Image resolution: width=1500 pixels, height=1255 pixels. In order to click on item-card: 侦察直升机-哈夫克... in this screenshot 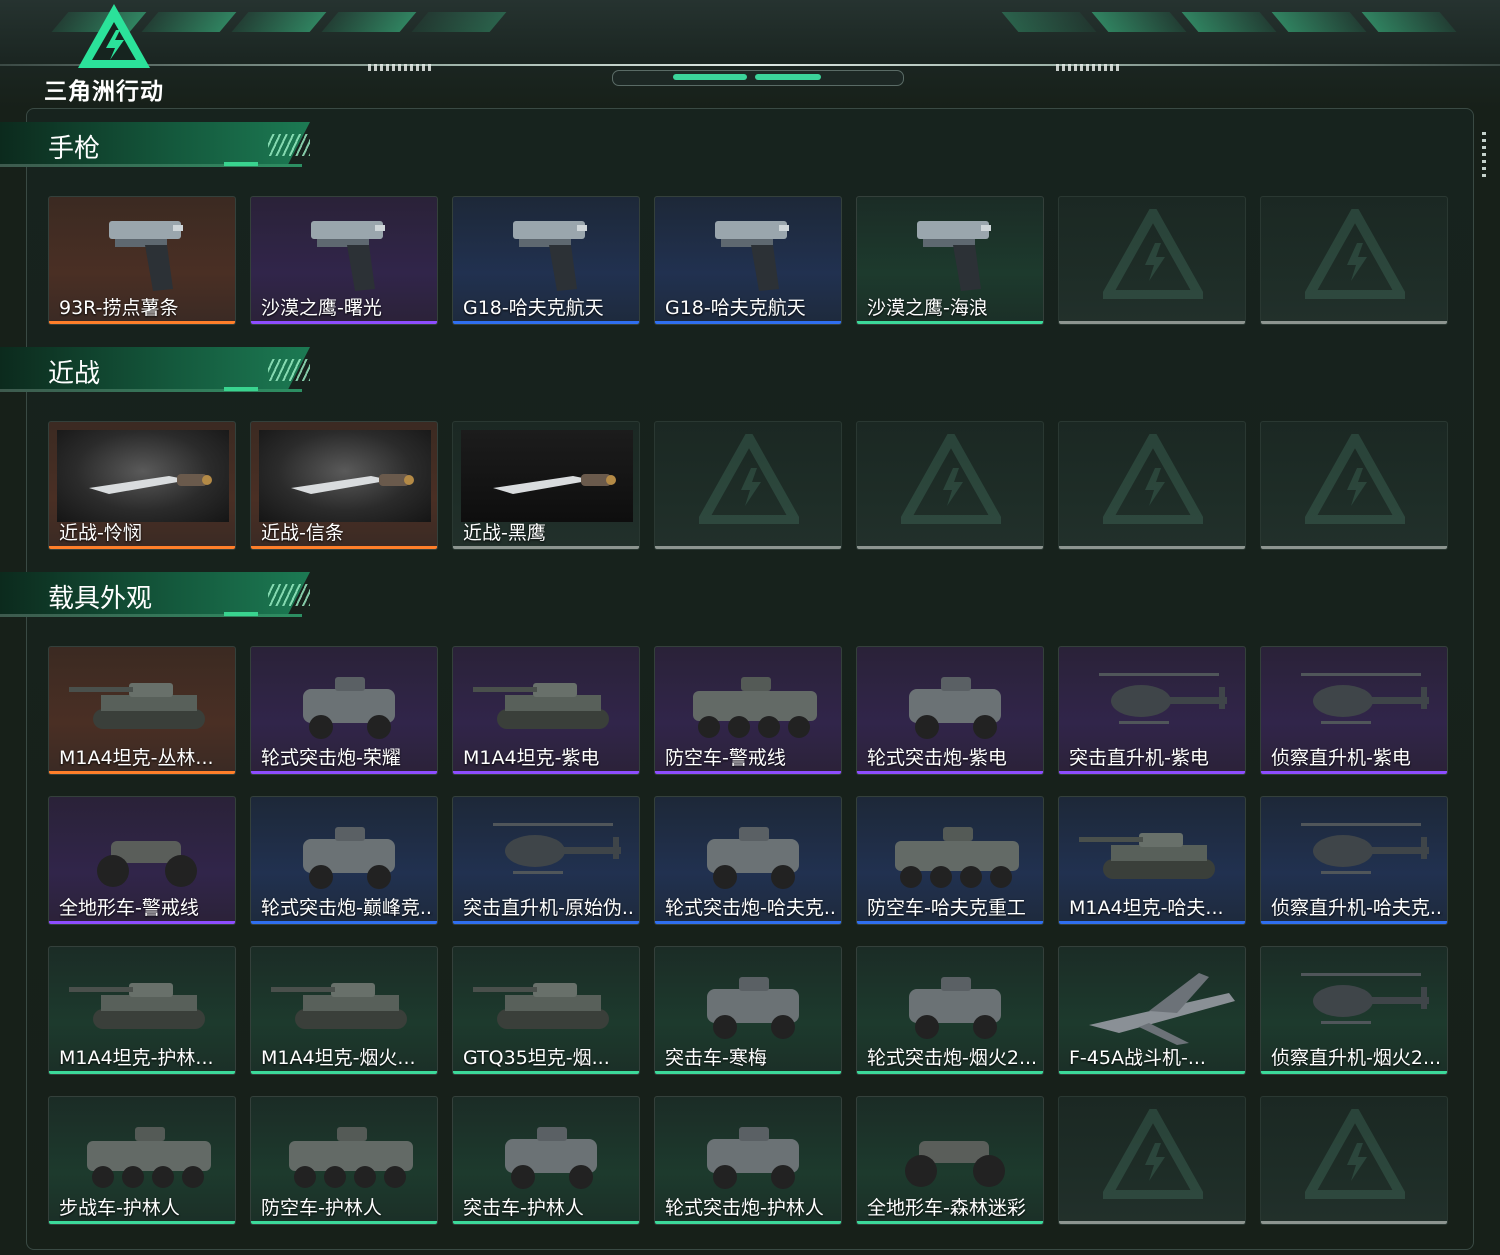, I will do `click(1354, 860)`.